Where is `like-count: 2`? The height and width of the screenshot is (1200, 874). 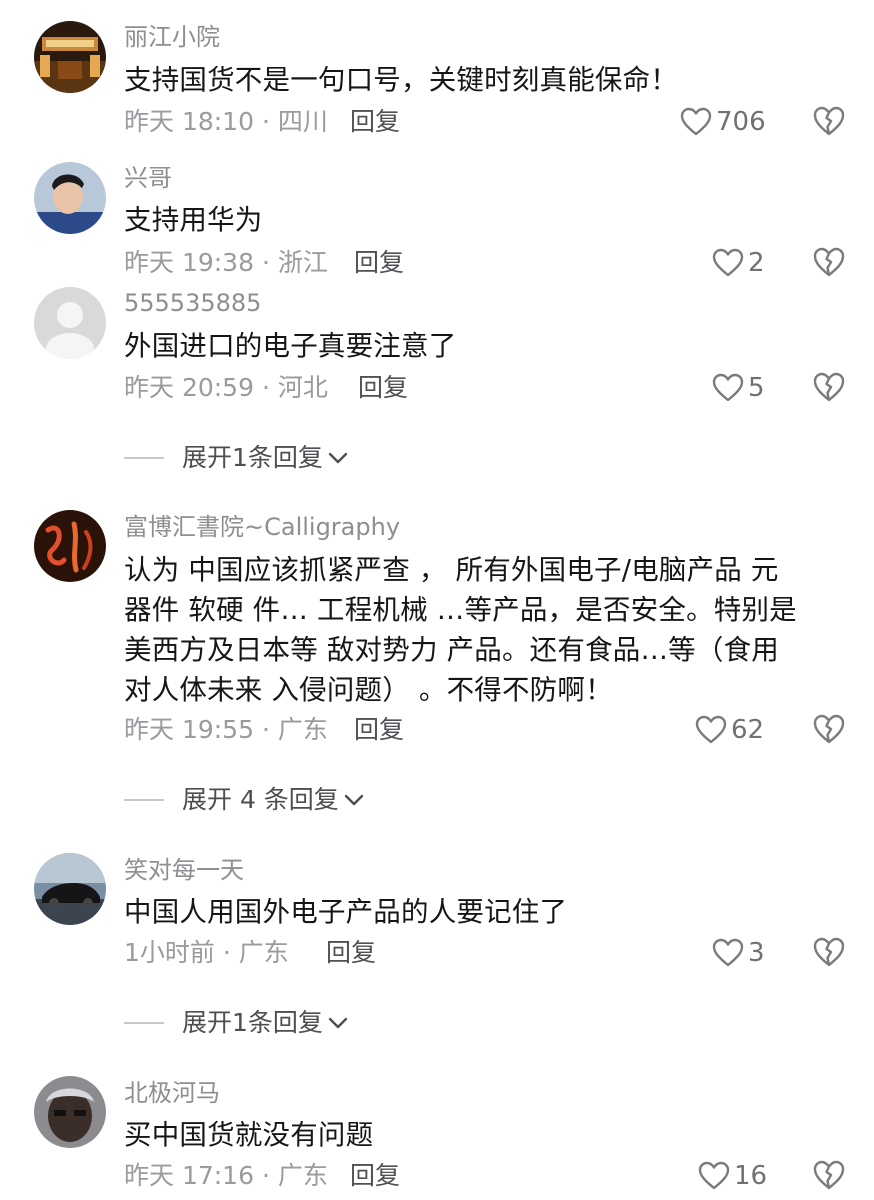 like-count: 2 is located at coordinates (756, 263).